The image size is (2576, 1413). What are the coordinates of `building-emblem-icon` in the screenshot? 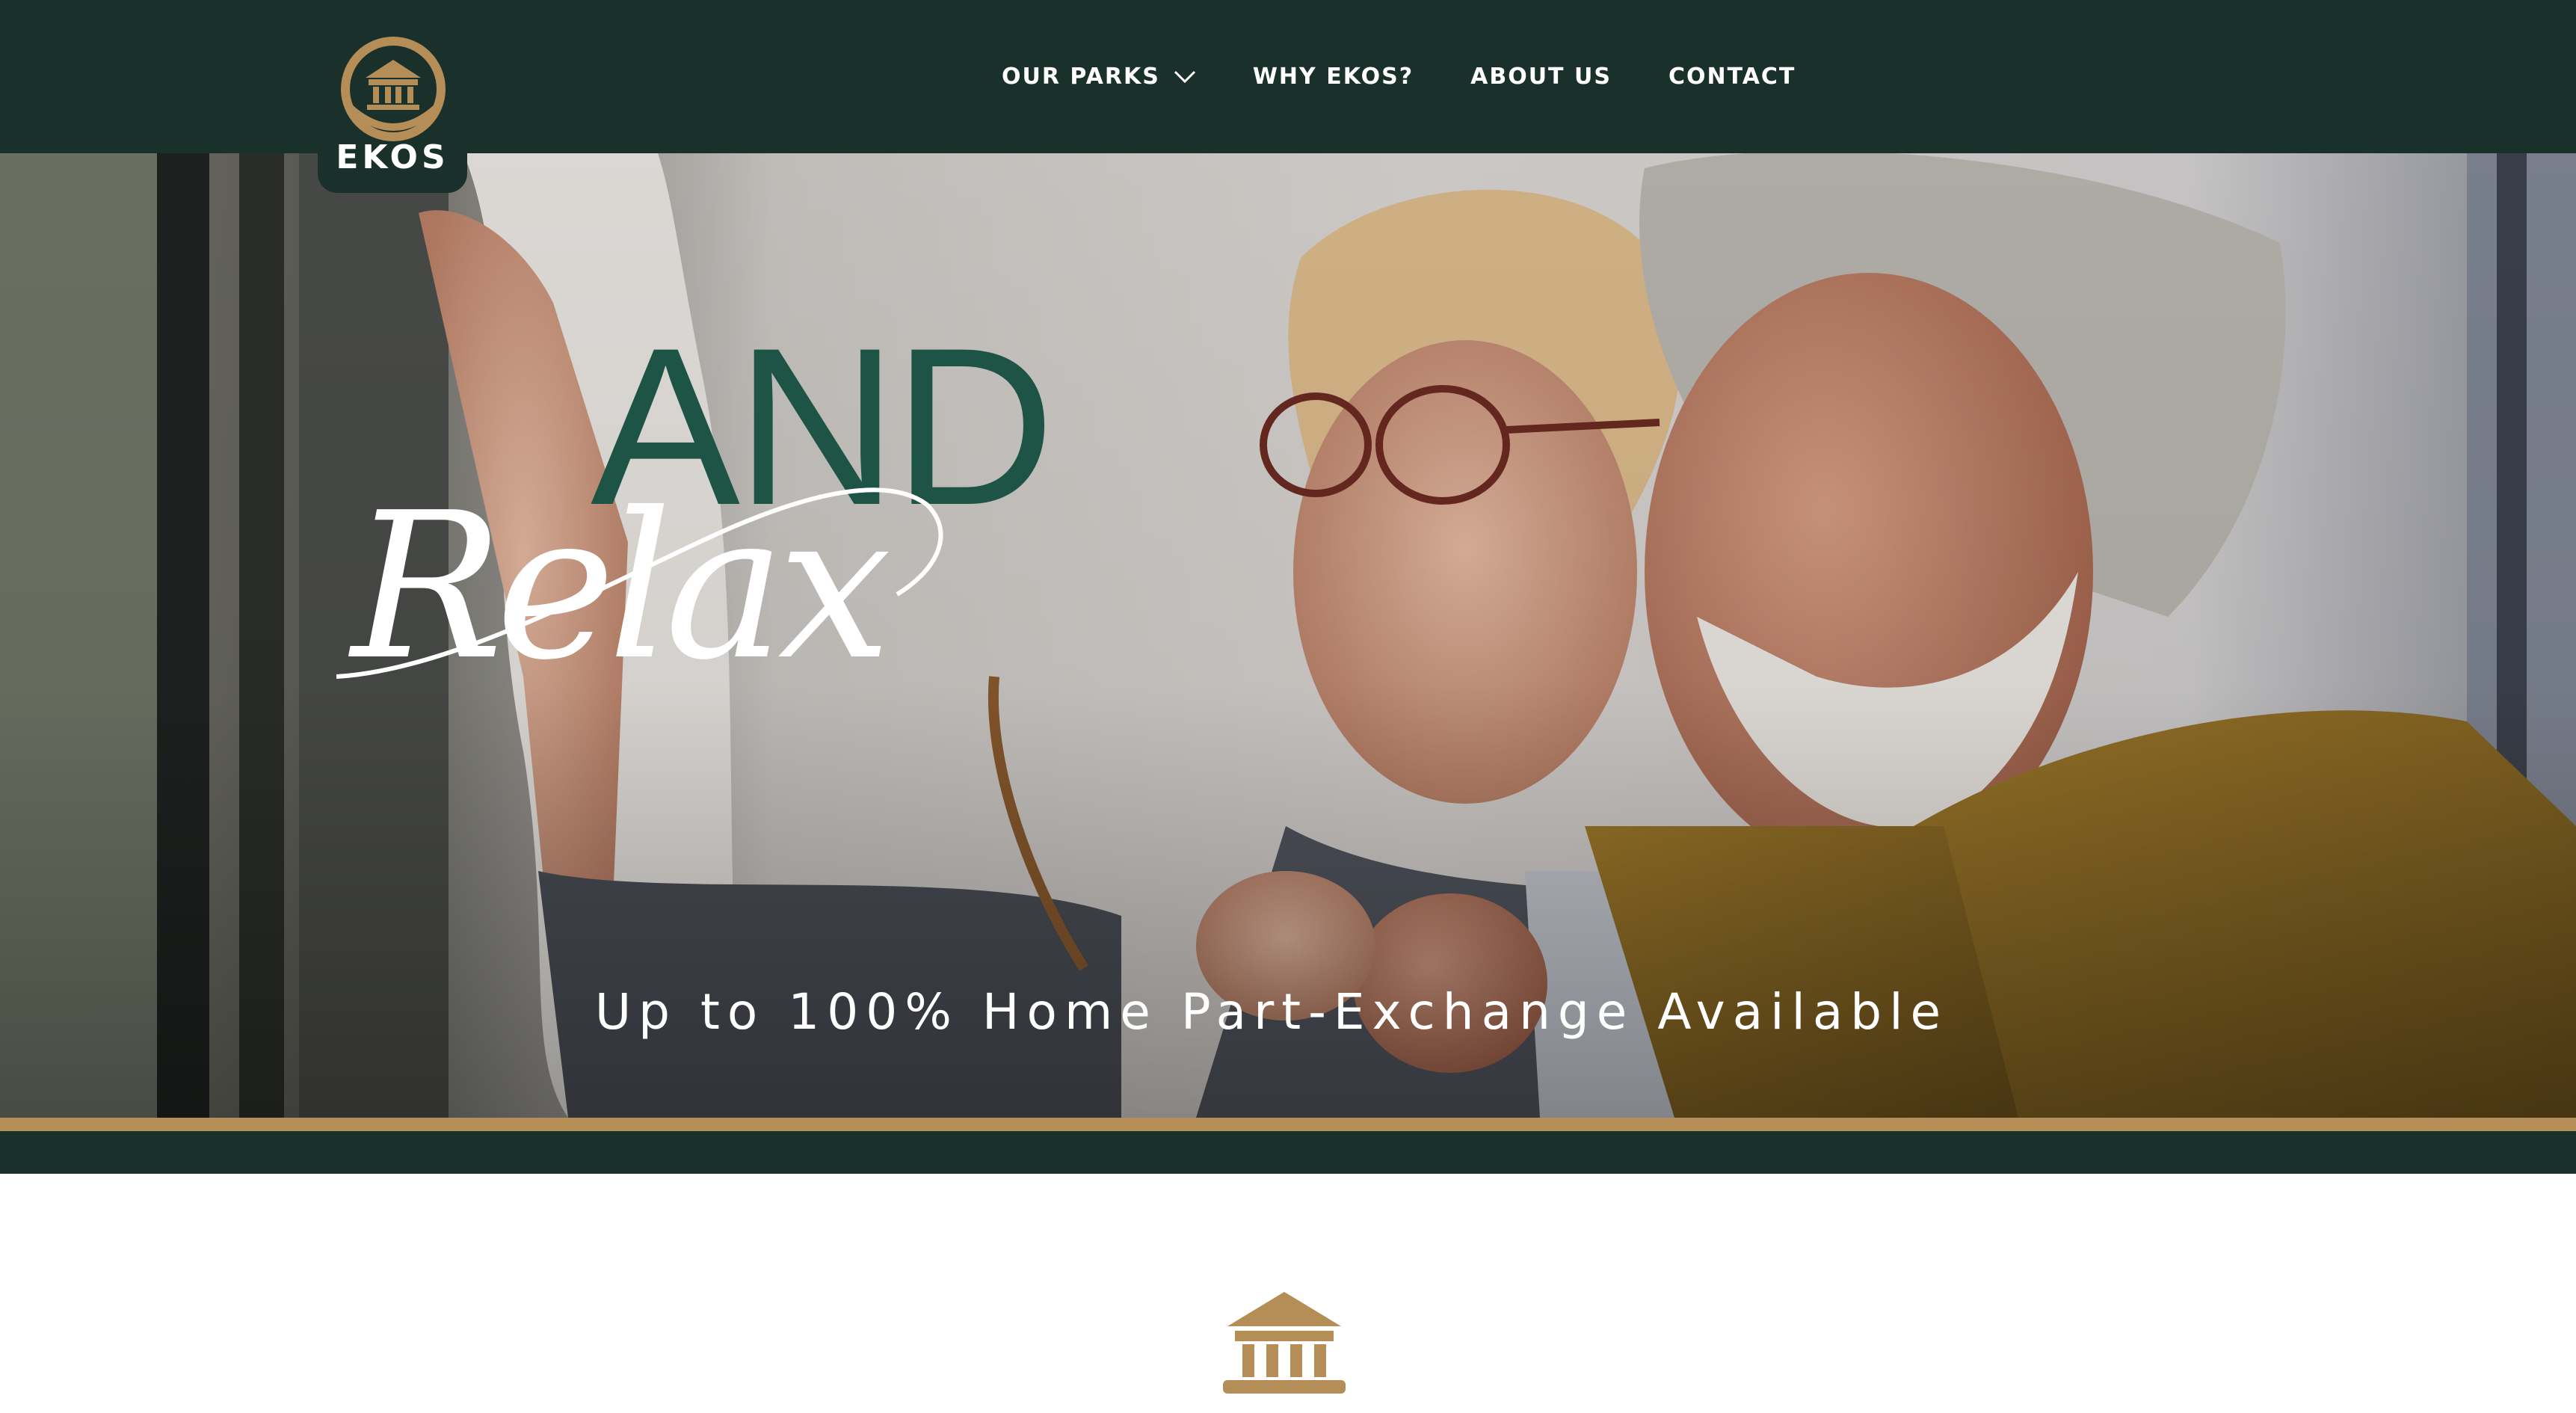 It's located at (393, 89).